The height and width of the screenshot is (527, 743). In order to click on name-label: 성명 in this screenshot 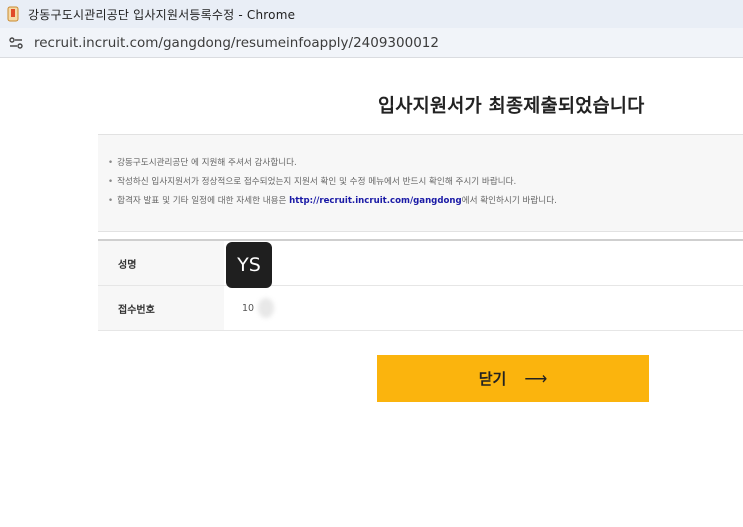, I will do `click(161, 263)`.